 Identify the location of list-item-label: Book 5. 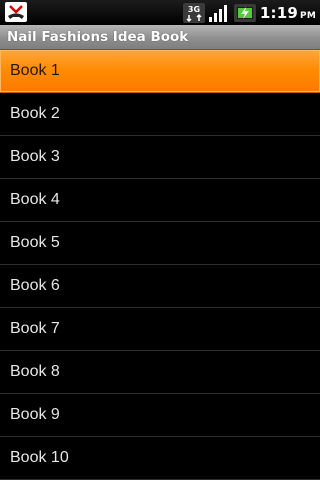
(35, 242).